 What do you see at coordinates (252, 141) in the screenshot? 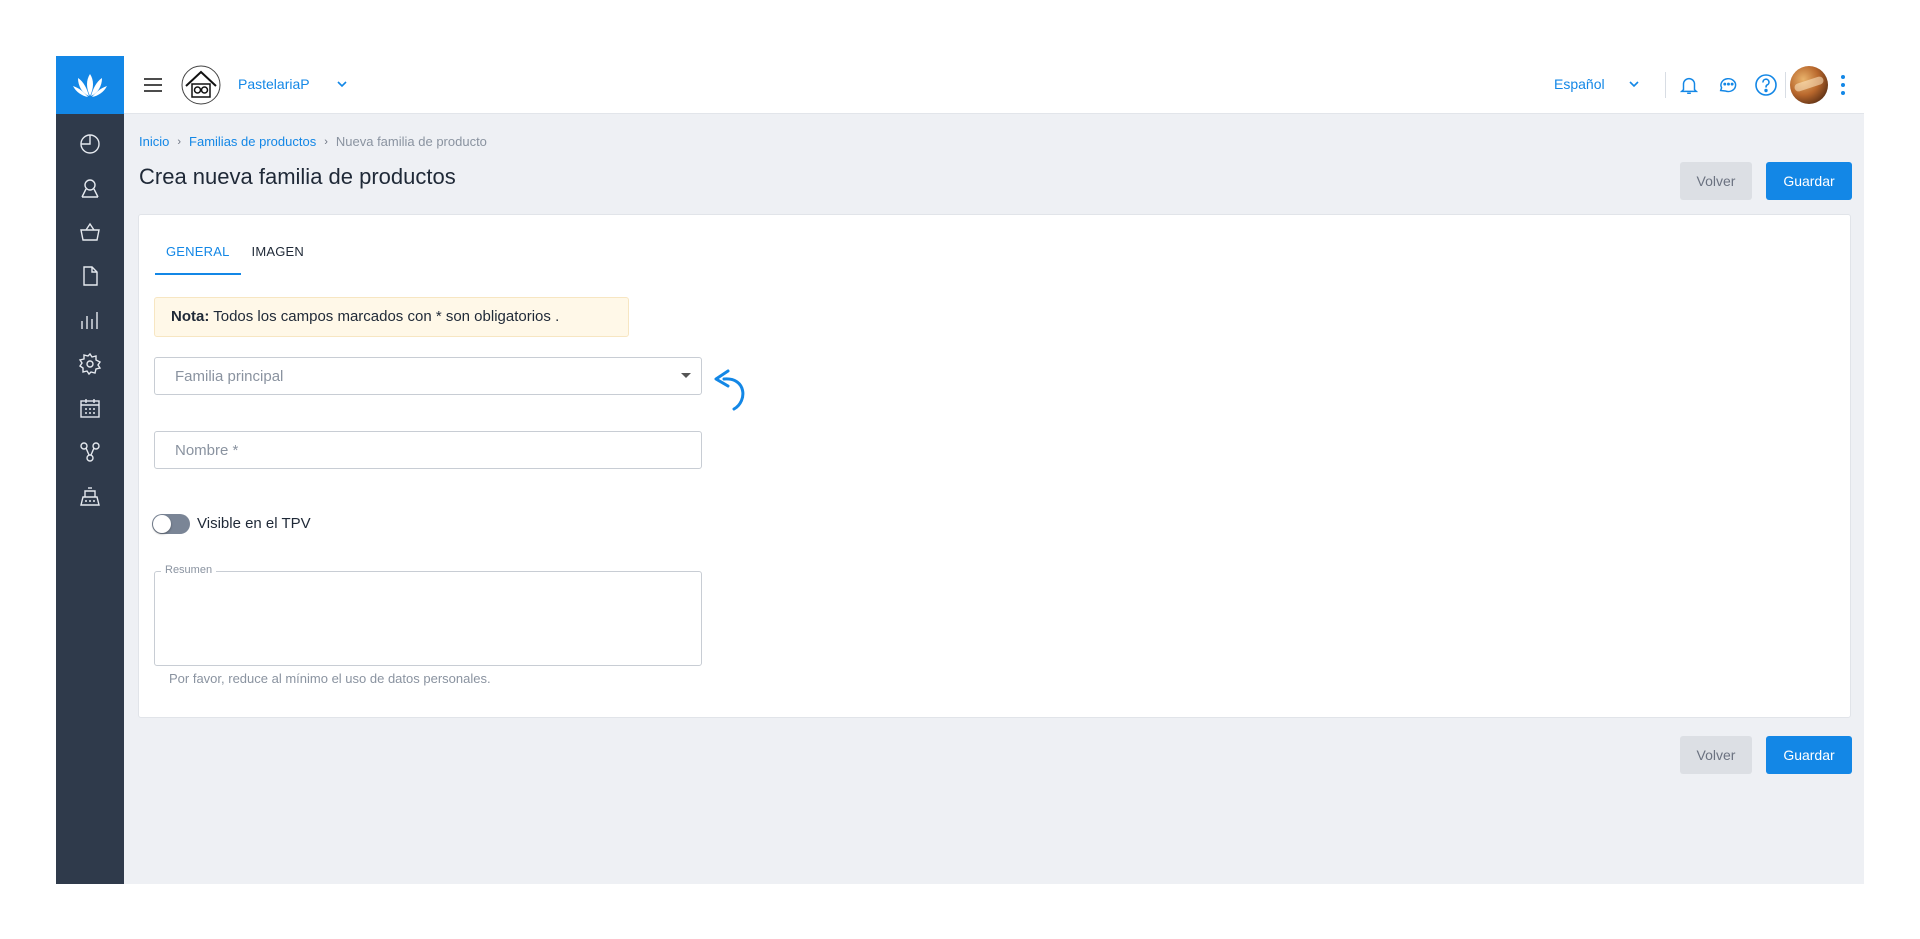
I see `breadcrumb-families: Familias de productos` at bounding box center [252, 141].